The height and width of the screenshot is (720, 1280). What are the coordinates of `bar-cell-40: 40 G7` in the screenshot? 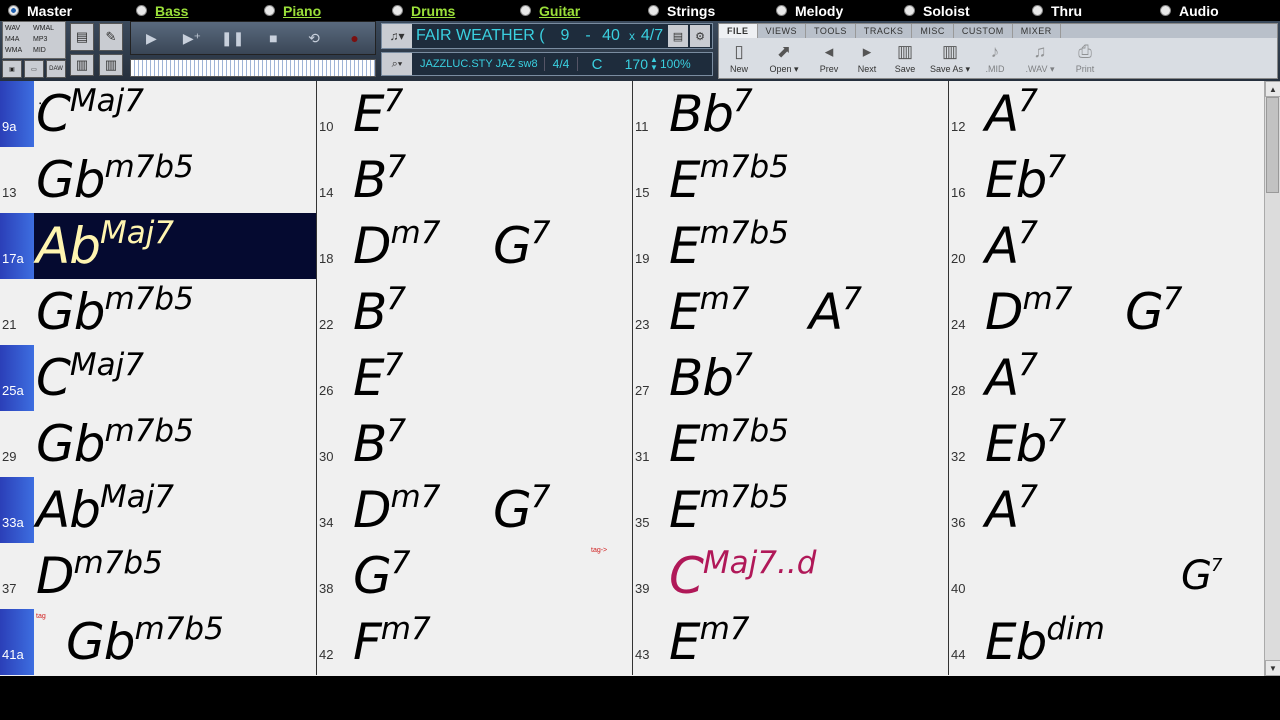 It's located at (1106, 576).